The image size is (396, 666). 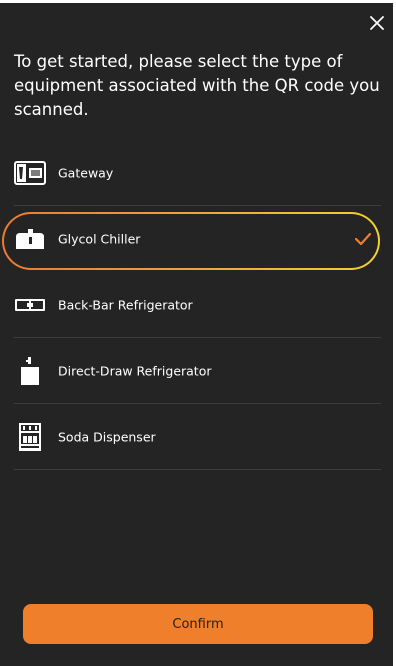 I want to click on equipment-option-direct-draw-refrigerator: Direct-Draw Refrigerator, so click(x=198, y=371).